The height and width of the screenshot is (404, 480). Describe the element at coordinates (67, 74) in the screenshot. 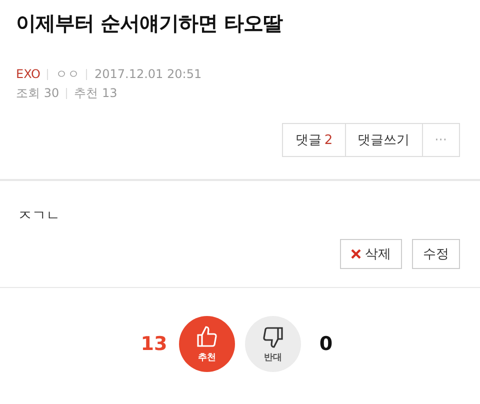

I see `author-name: ㅇㅇ` at that location.